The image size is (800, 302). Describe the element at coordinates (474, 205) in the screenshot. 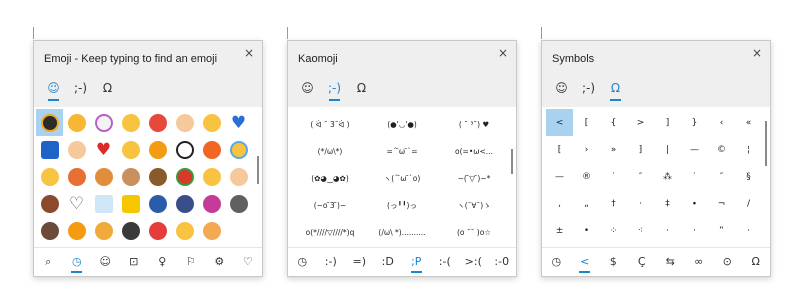

I see `kaomoji-cell: ヽ(¯∀¯)ゝ` at that location.